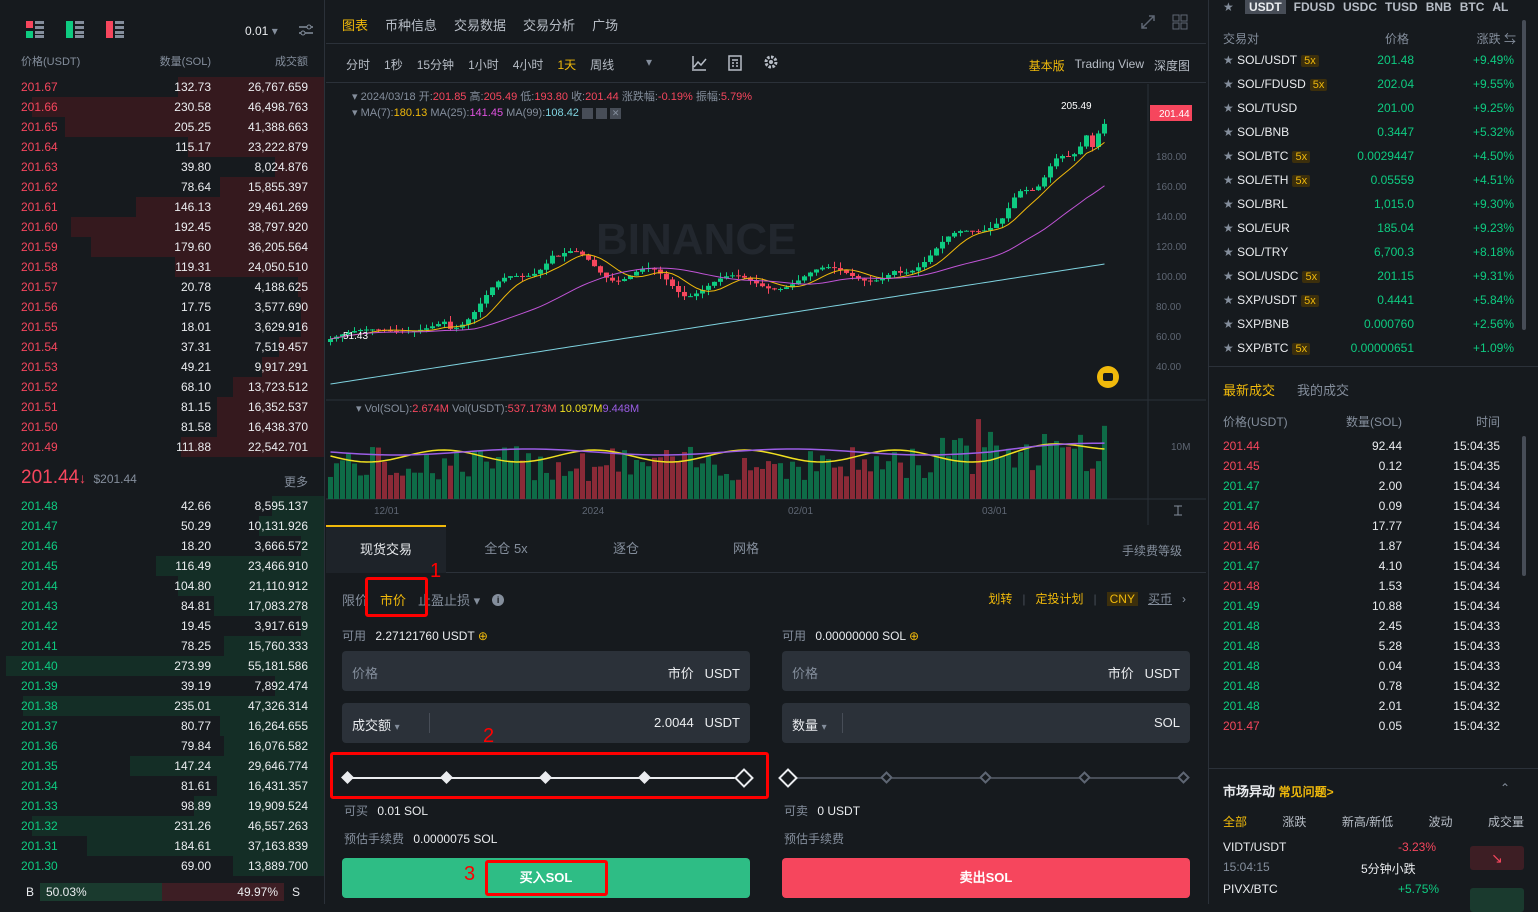 The height and width of the screenshot is (912, 1538). I want to click on order-book-row: 201.51 81.15 16,352.537, so click(162, 407).